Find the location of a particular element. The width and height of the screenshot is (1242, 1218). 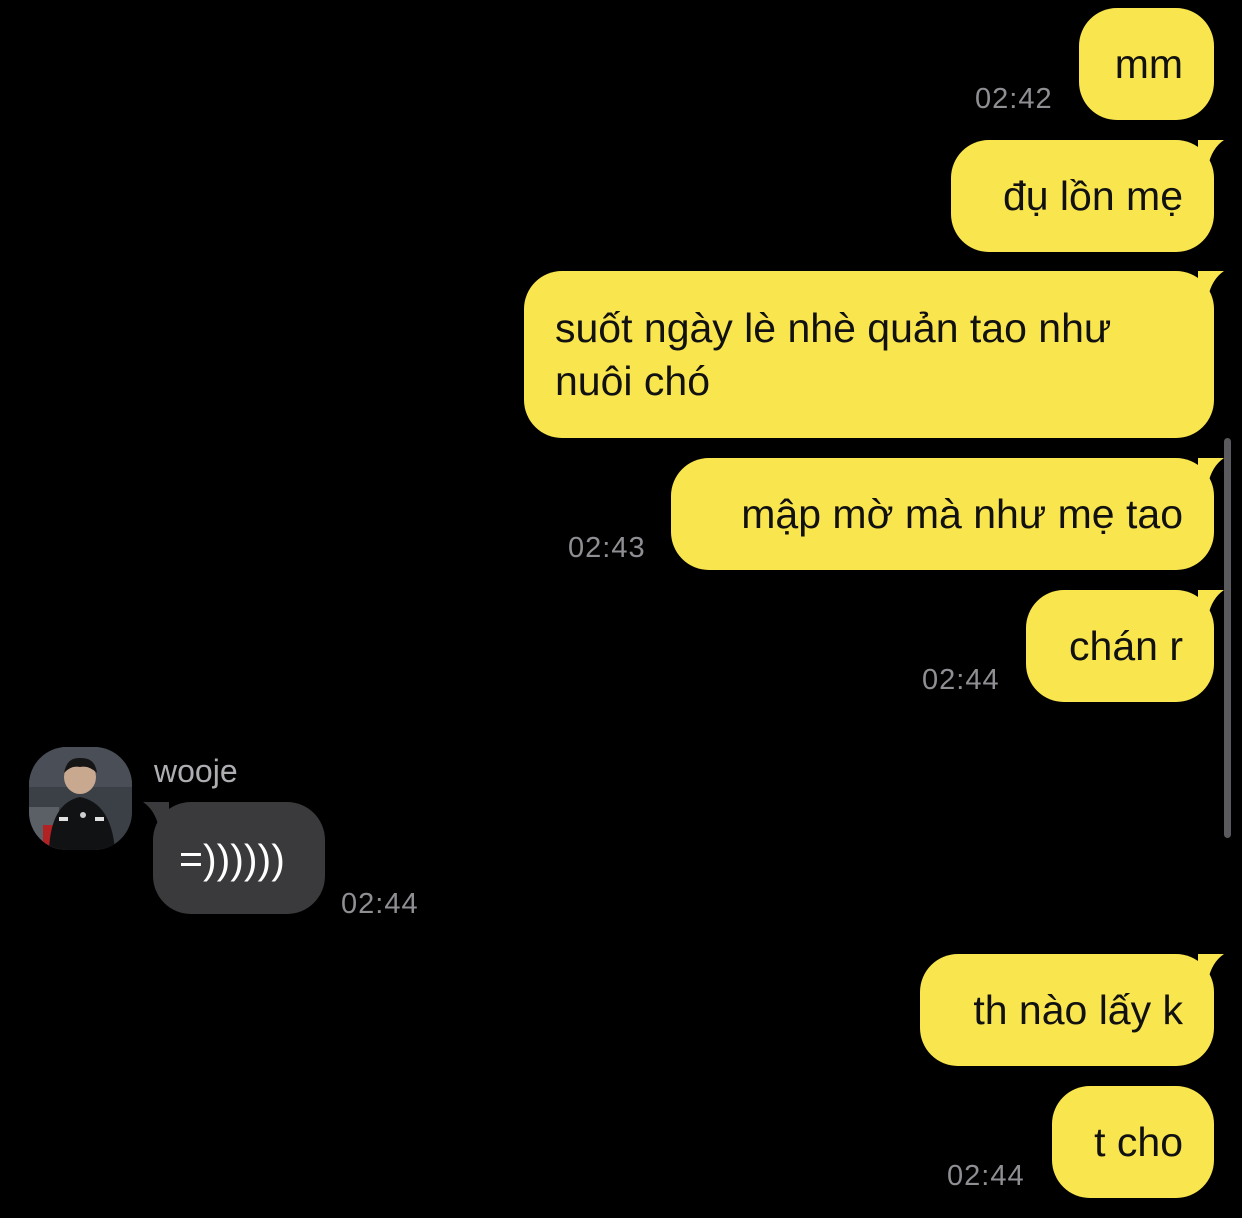

scrollbar is located at coordinates (1227, 638).